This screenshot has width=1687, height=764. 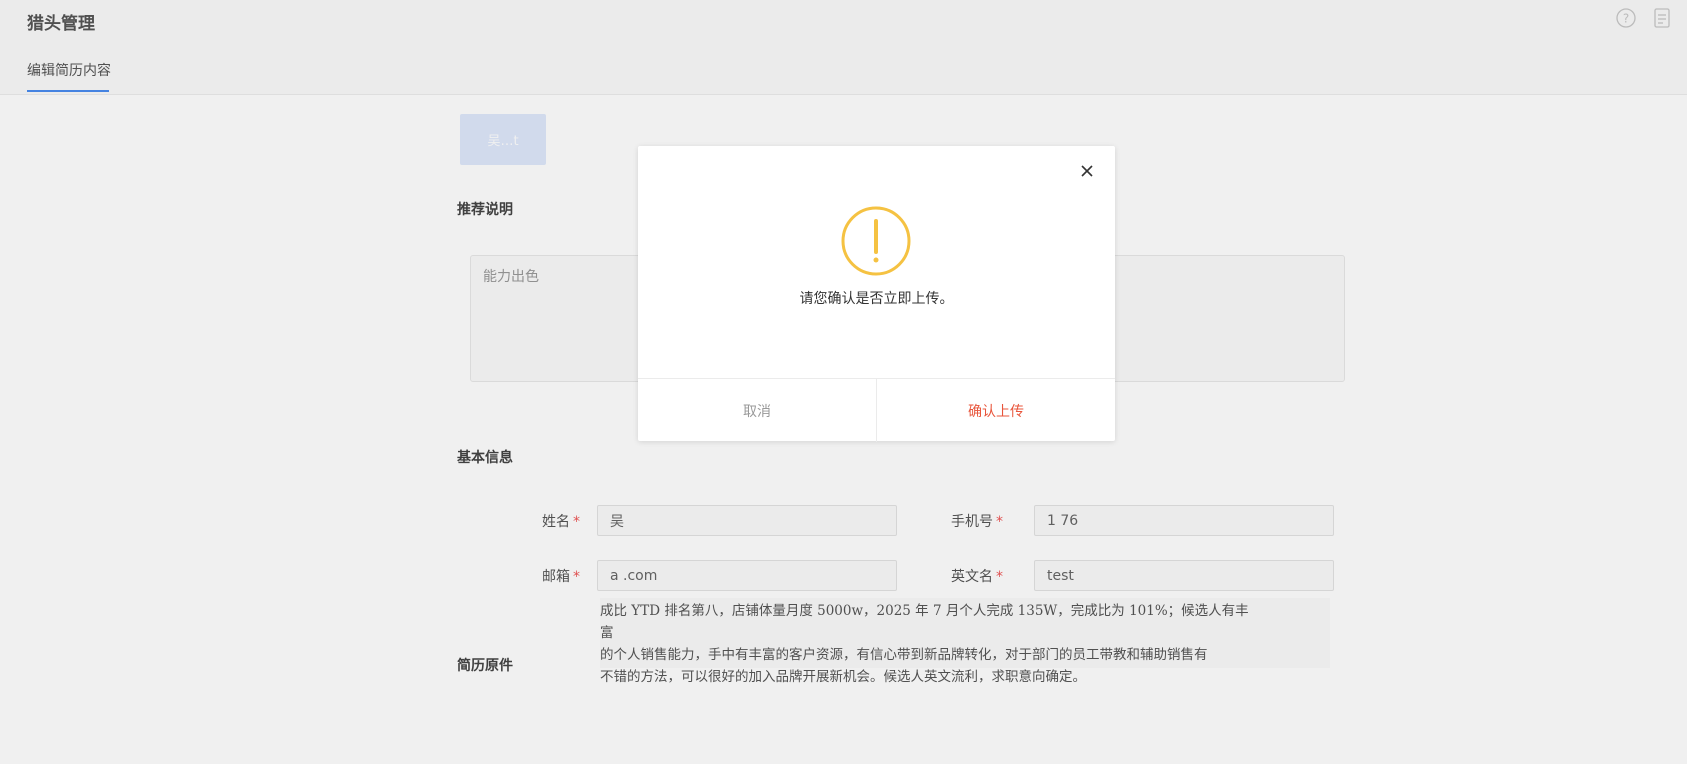 I want to click on confirm-upload-button: 确认上传, so click(x=996, y=410).